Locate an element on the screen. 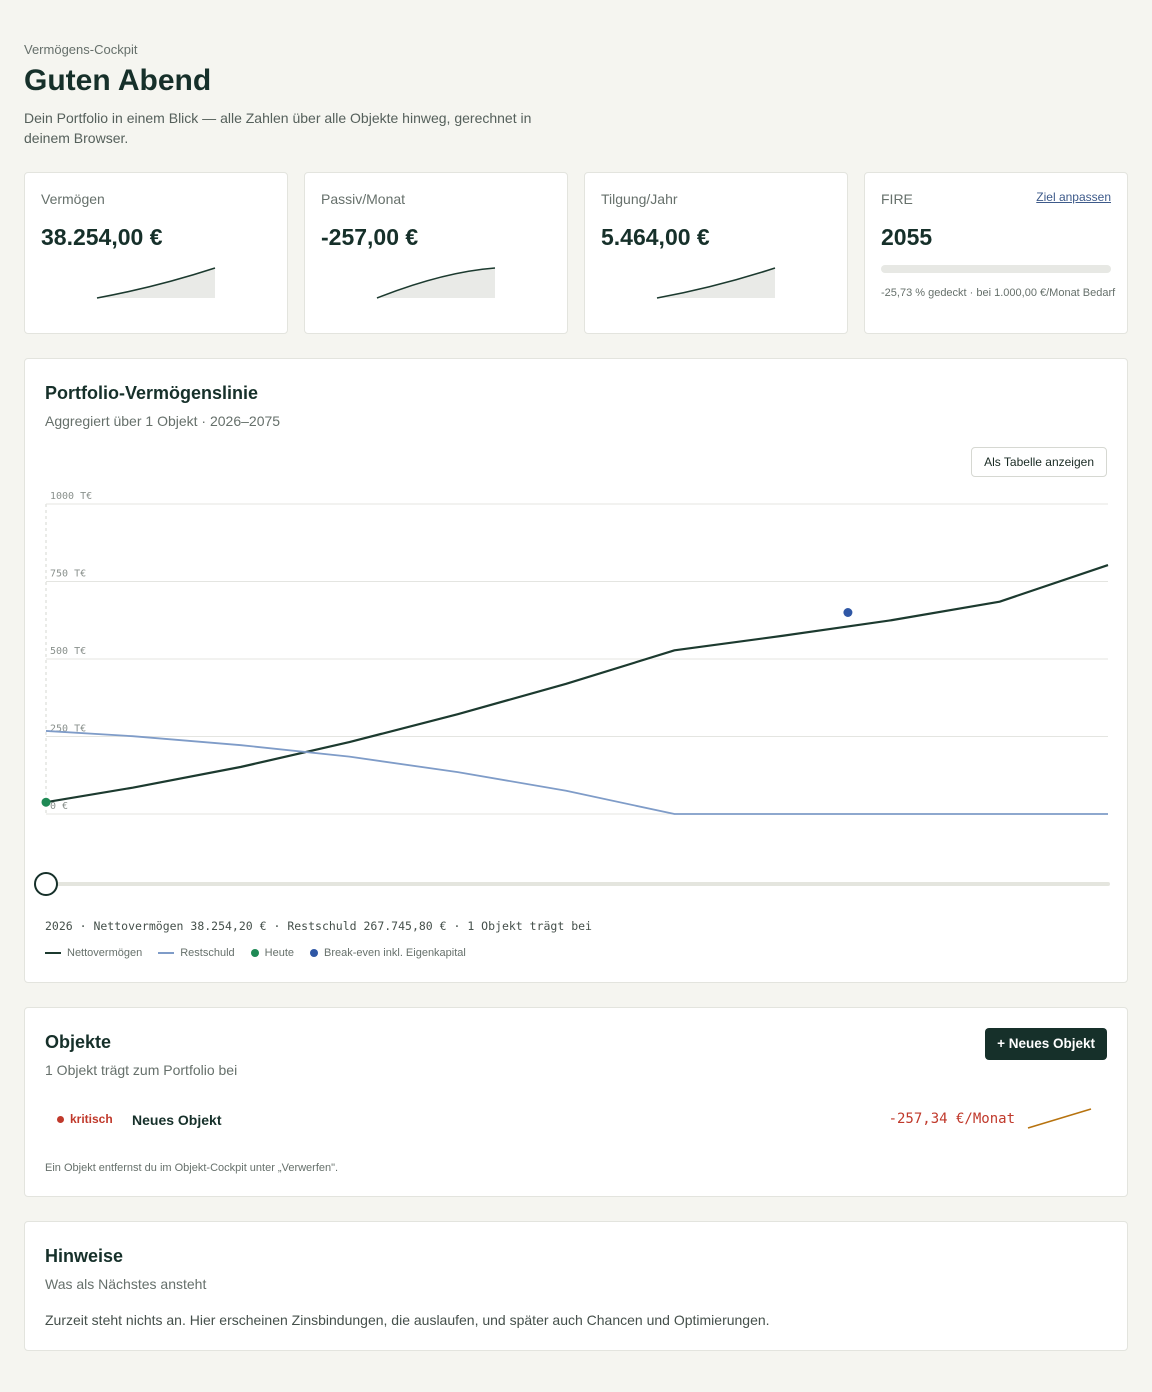  status-dot is located at coordinates (60, 1119).